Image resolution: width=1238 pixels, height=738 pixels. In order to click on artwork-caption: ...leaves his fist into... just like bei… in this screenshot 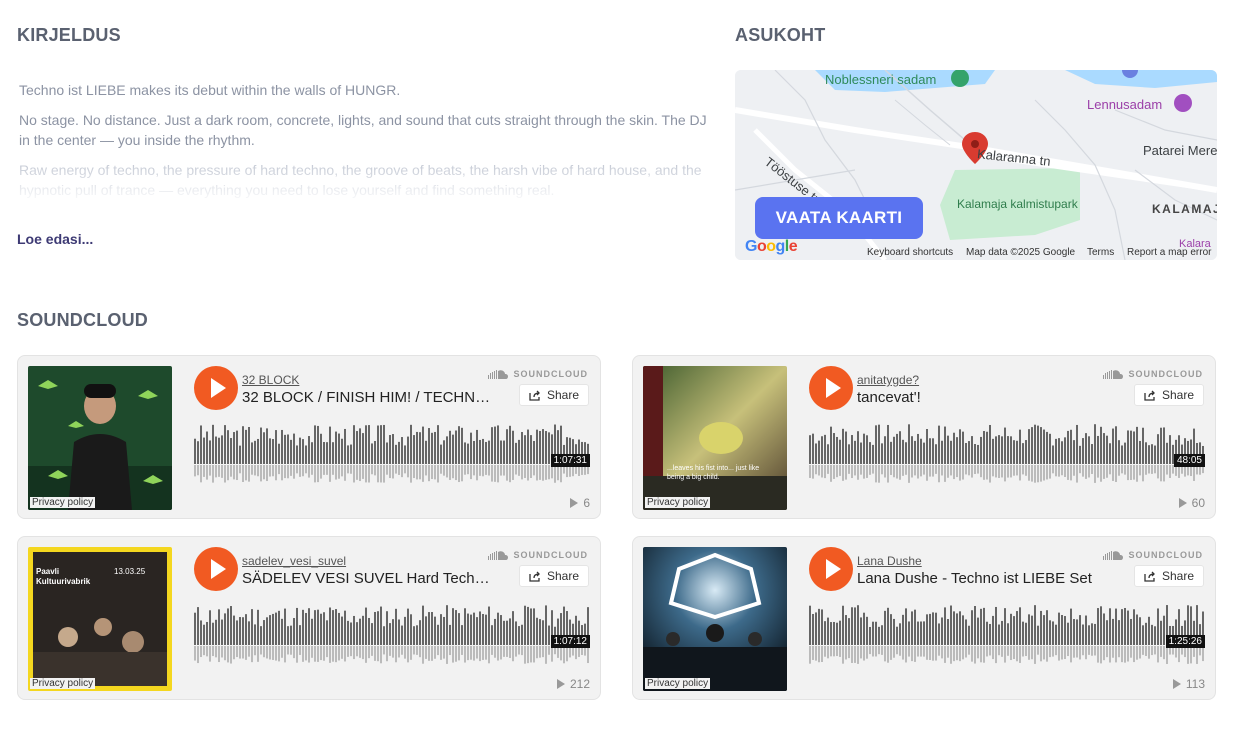, I will do `click(713, 473)`.